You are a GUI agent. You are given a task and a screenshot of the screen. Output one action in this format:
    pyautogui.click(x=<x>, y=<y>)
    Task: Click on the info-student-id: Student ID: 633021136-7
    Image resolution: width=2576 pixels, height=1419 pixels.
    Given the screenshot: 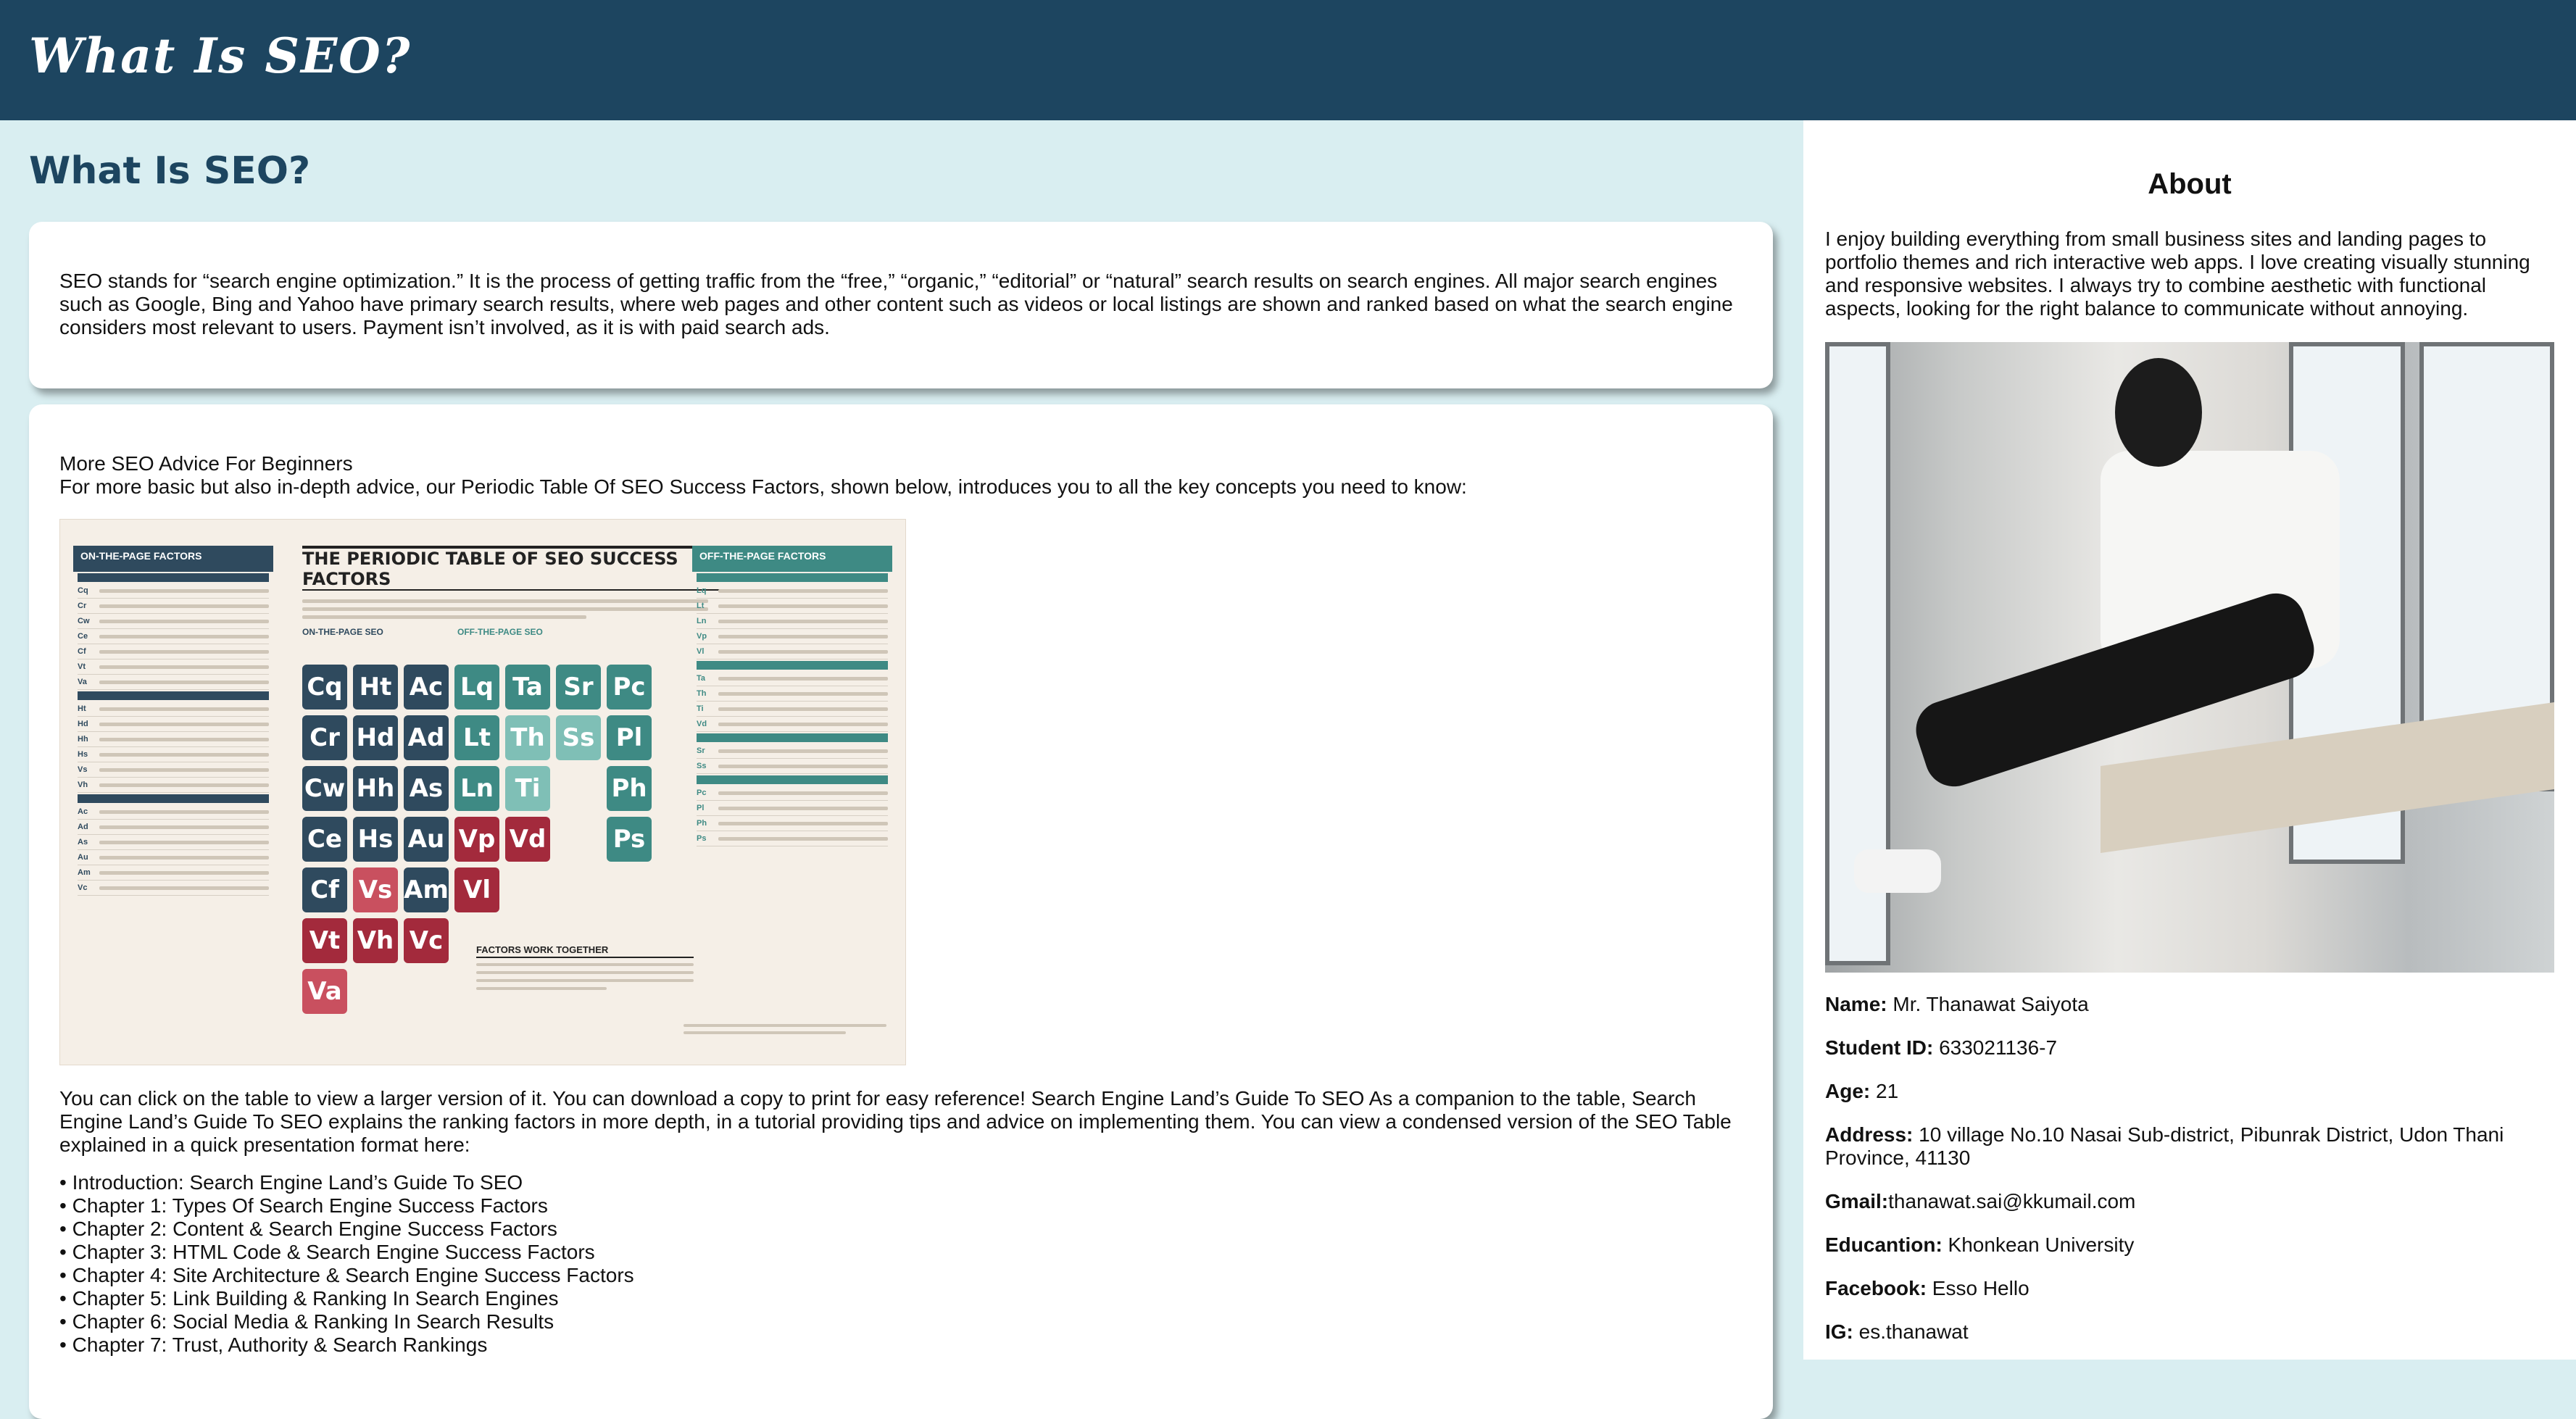 What is the action you would take?
    pyautogui.click(x=1941, y=1047)
    